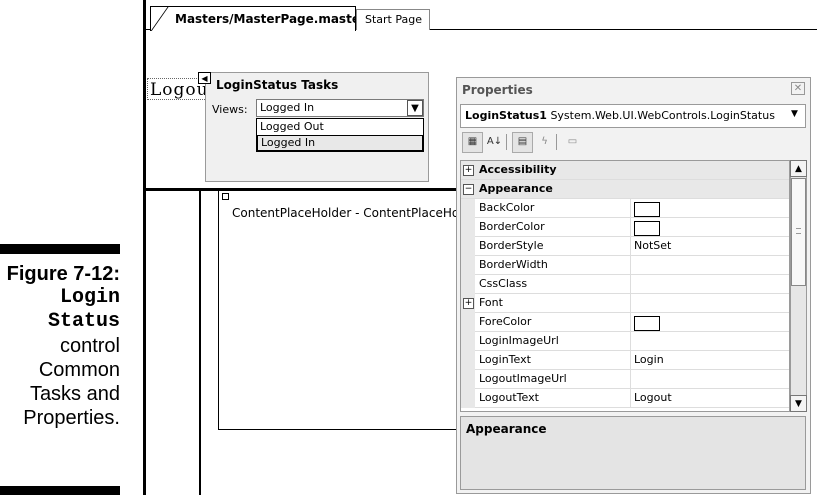 This screenshot has height=495, width=817. Describe the element at coordinates (625, 303) in the screenshot. I see `property-row: + Font` at that location.